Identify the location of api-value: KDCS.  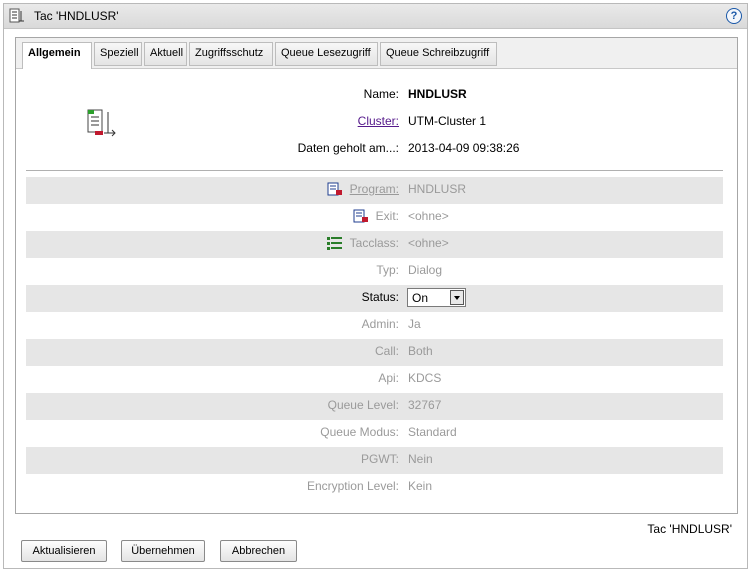
(425, 378).